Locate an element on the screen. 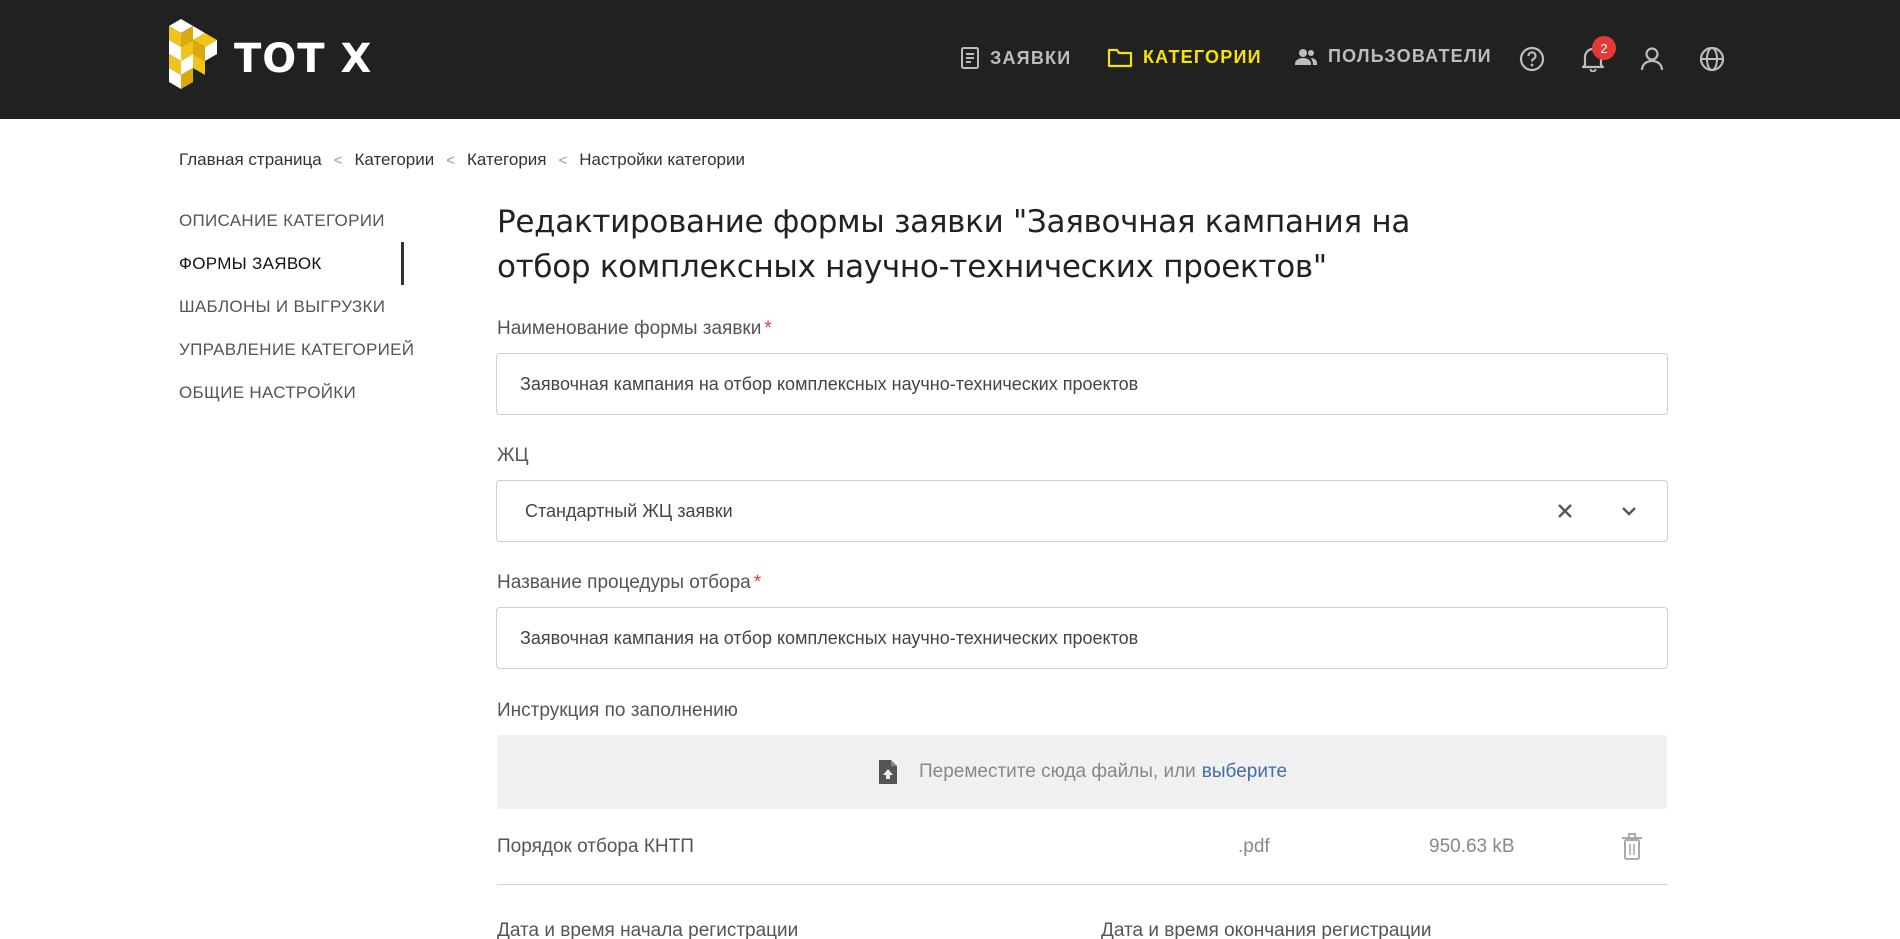 This screenshot has width=1900, height=939. file-name: Порядок отбора КНТП is located at coordinates (595, 847).